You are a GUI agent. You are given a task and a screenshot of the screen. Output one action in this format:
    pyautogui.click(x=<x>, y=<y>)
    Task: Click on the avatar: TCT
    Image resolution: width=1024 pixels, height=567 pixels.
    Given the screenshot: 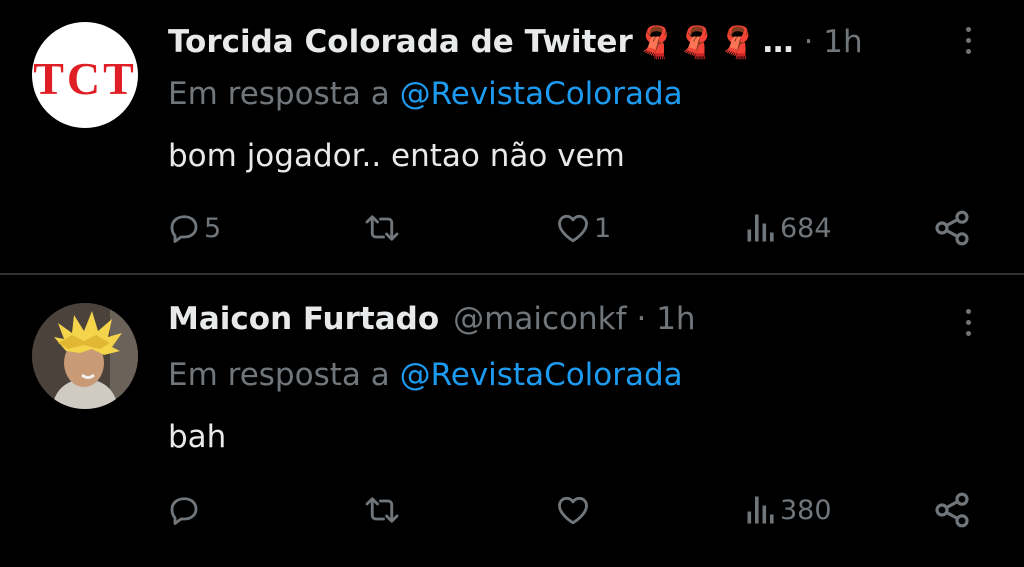 What is the action you would take?
    pyautogui.click(x=85, y=75)
    